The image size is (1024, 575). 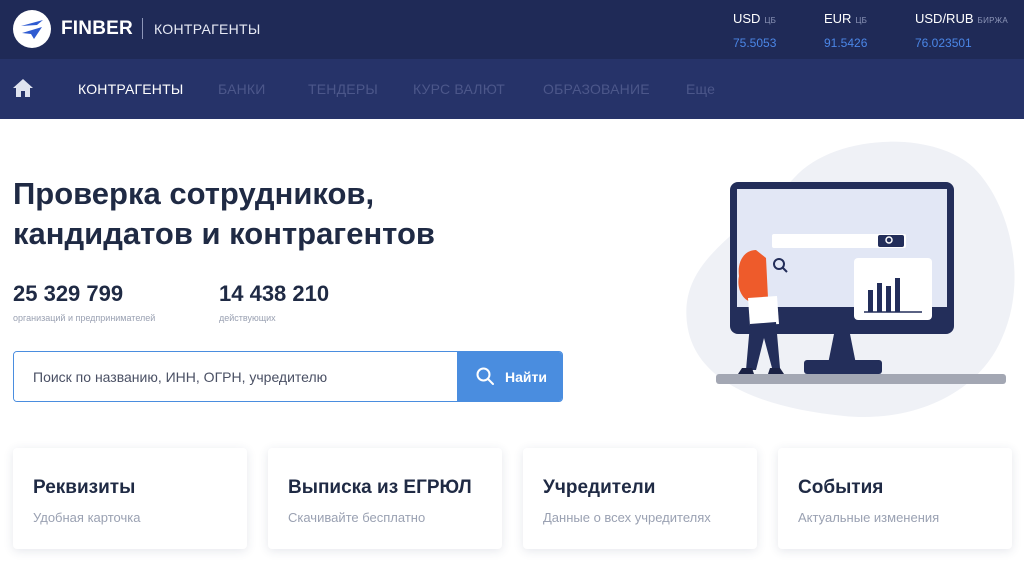 I want to click on stat-label: действующих, so click(x=247, y=318).